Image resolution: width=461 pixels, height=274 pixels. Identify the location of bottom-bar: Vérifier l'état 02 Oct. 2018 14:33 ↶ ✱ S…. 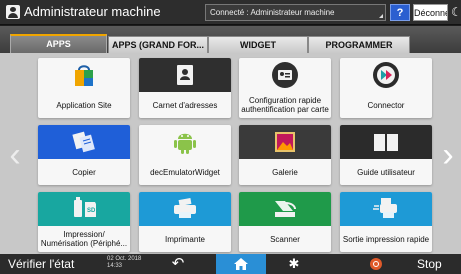
(230, 264).